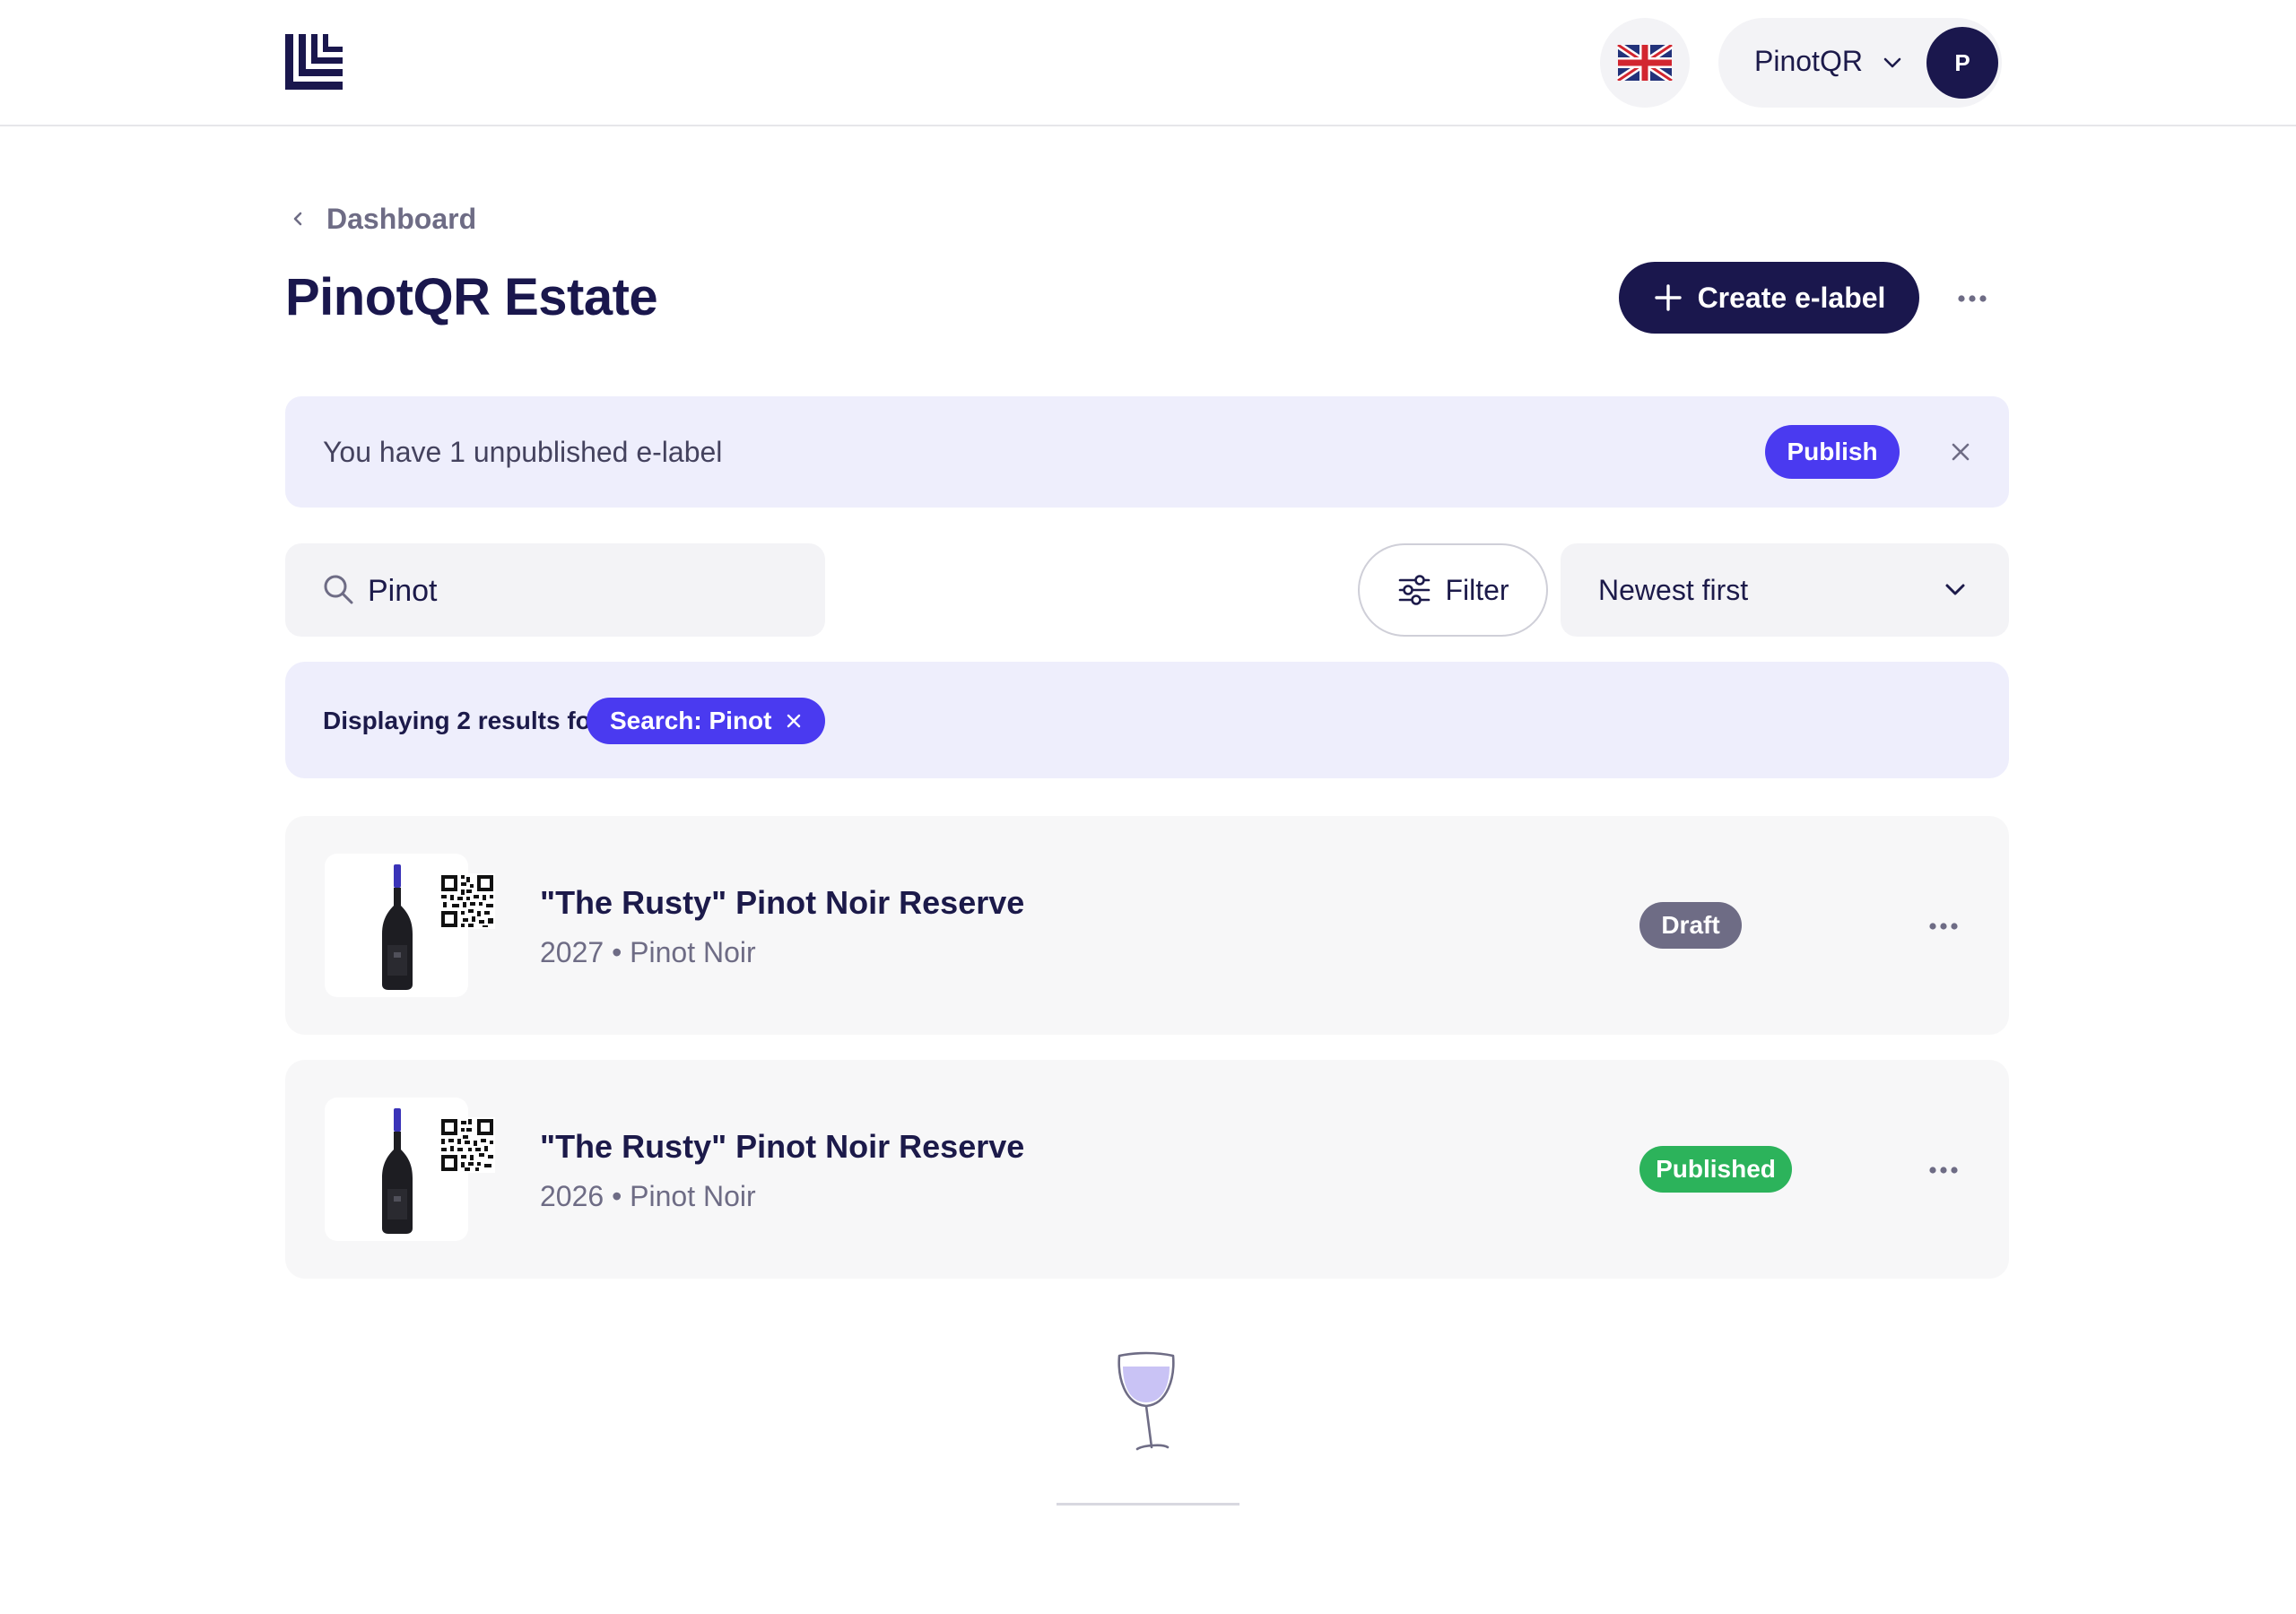  What do you see at coordinates (462, 720) in the screenshot?
I see `results-count-text: Displaying 2 results for` at bounding box center [462, 720].